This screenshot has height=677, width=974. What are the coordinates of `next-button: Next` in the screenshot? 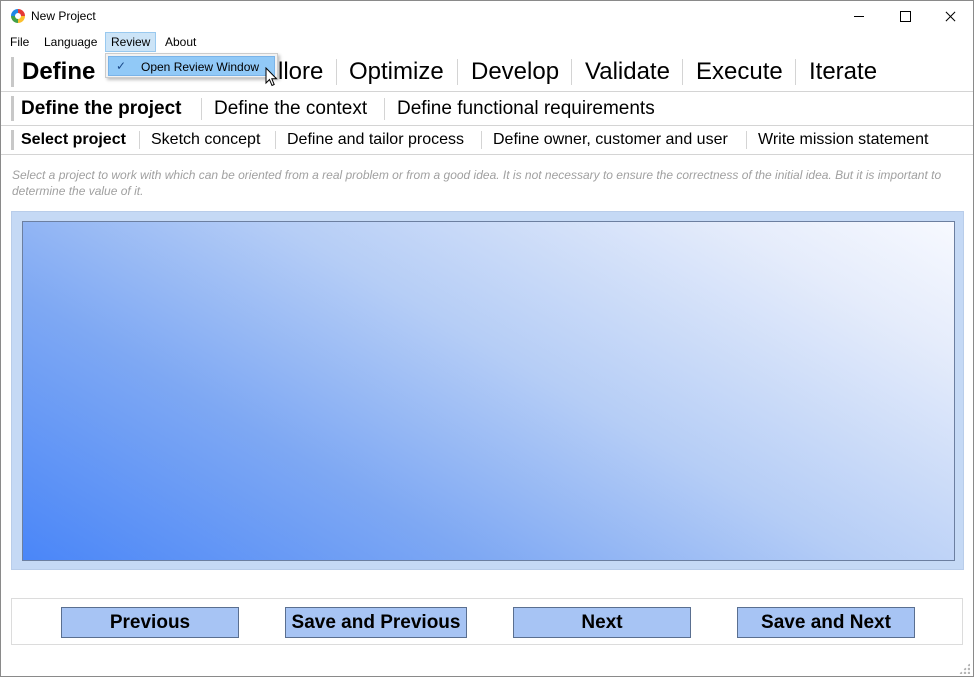 It's located at (602, 622).